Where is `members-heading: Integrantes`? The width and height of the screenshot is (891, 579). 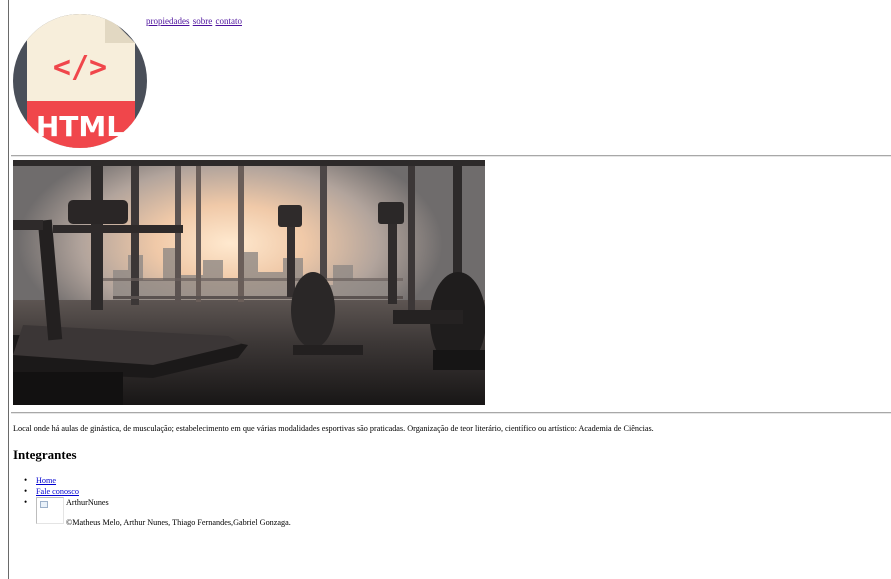 members-heading: Integrantes is located at coordinates (45, 454).